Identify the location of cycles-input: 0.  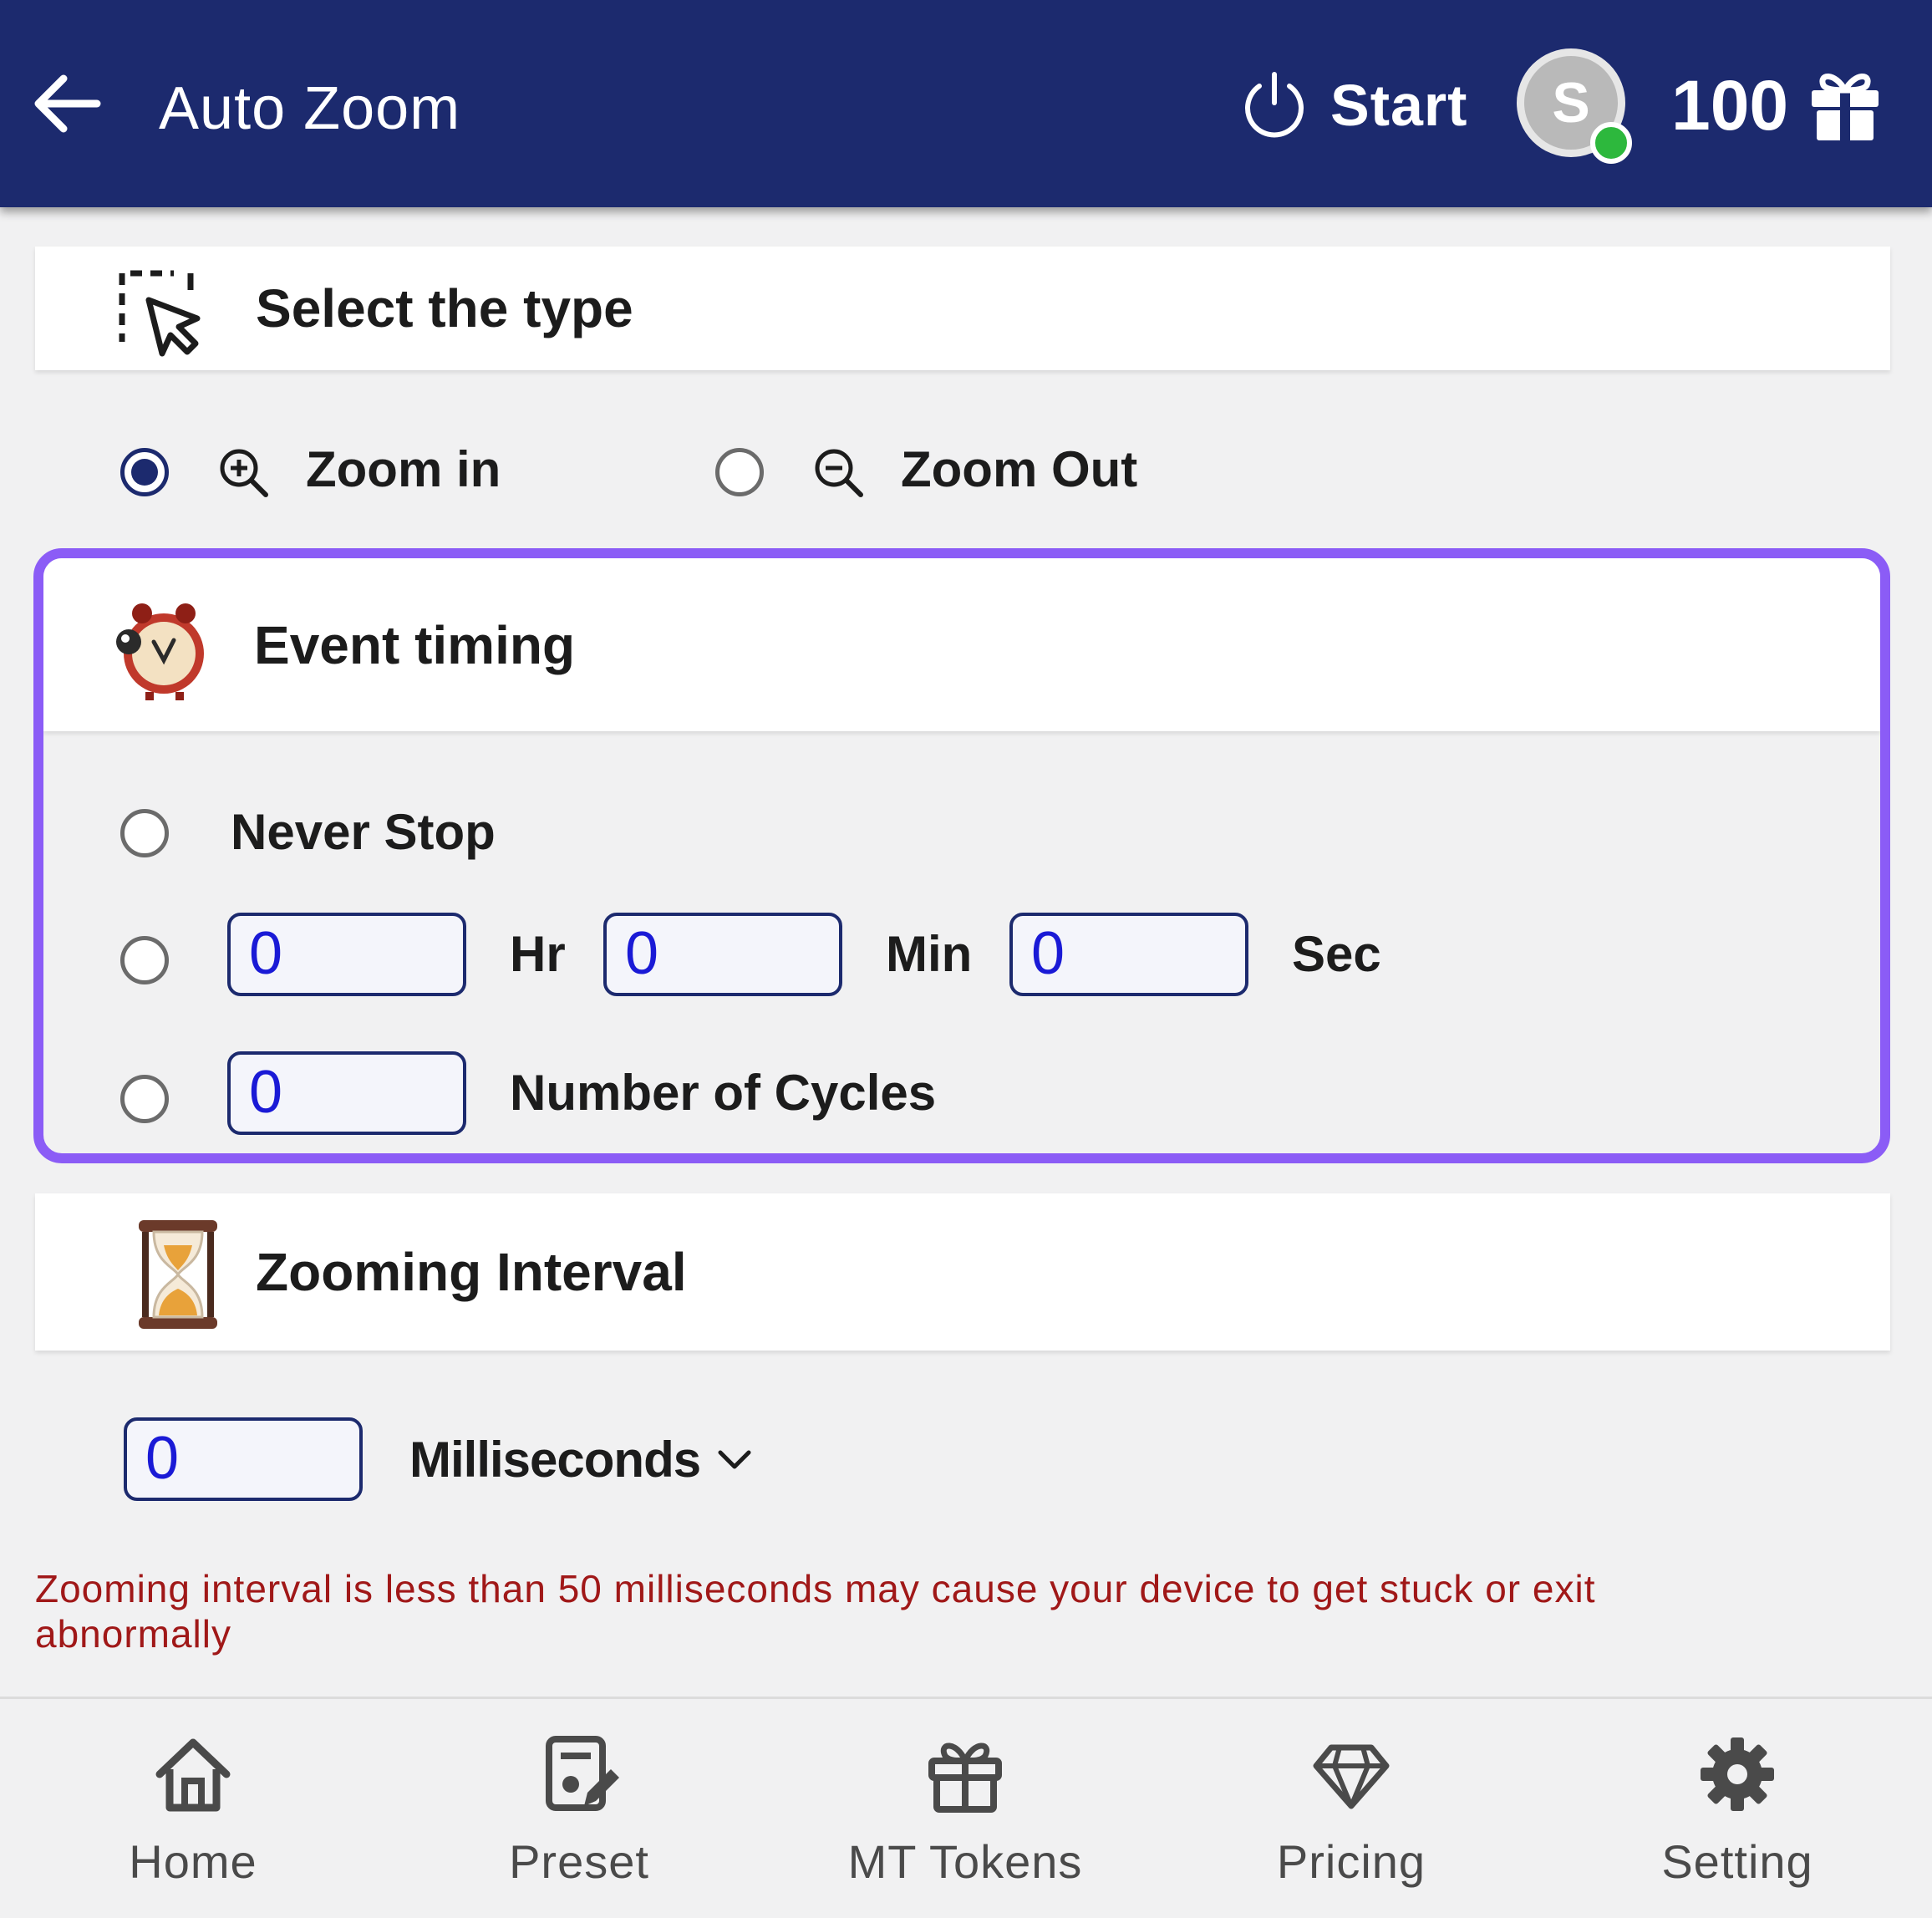
(346, 1093).